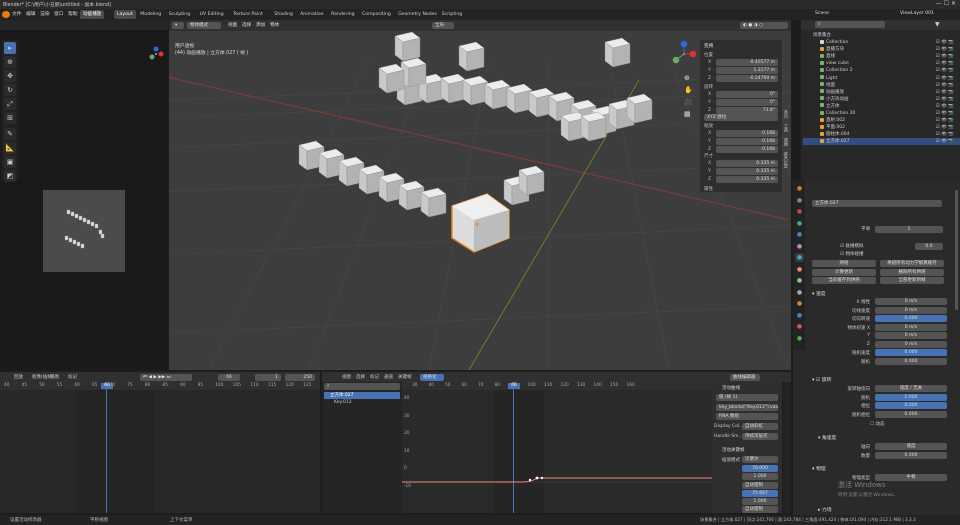 The width and height of the screenshot is (960, 525). Describe the element at coordinates (819, 468) in the screenshot. I see `physics-header: ▾ 物理` at that location.